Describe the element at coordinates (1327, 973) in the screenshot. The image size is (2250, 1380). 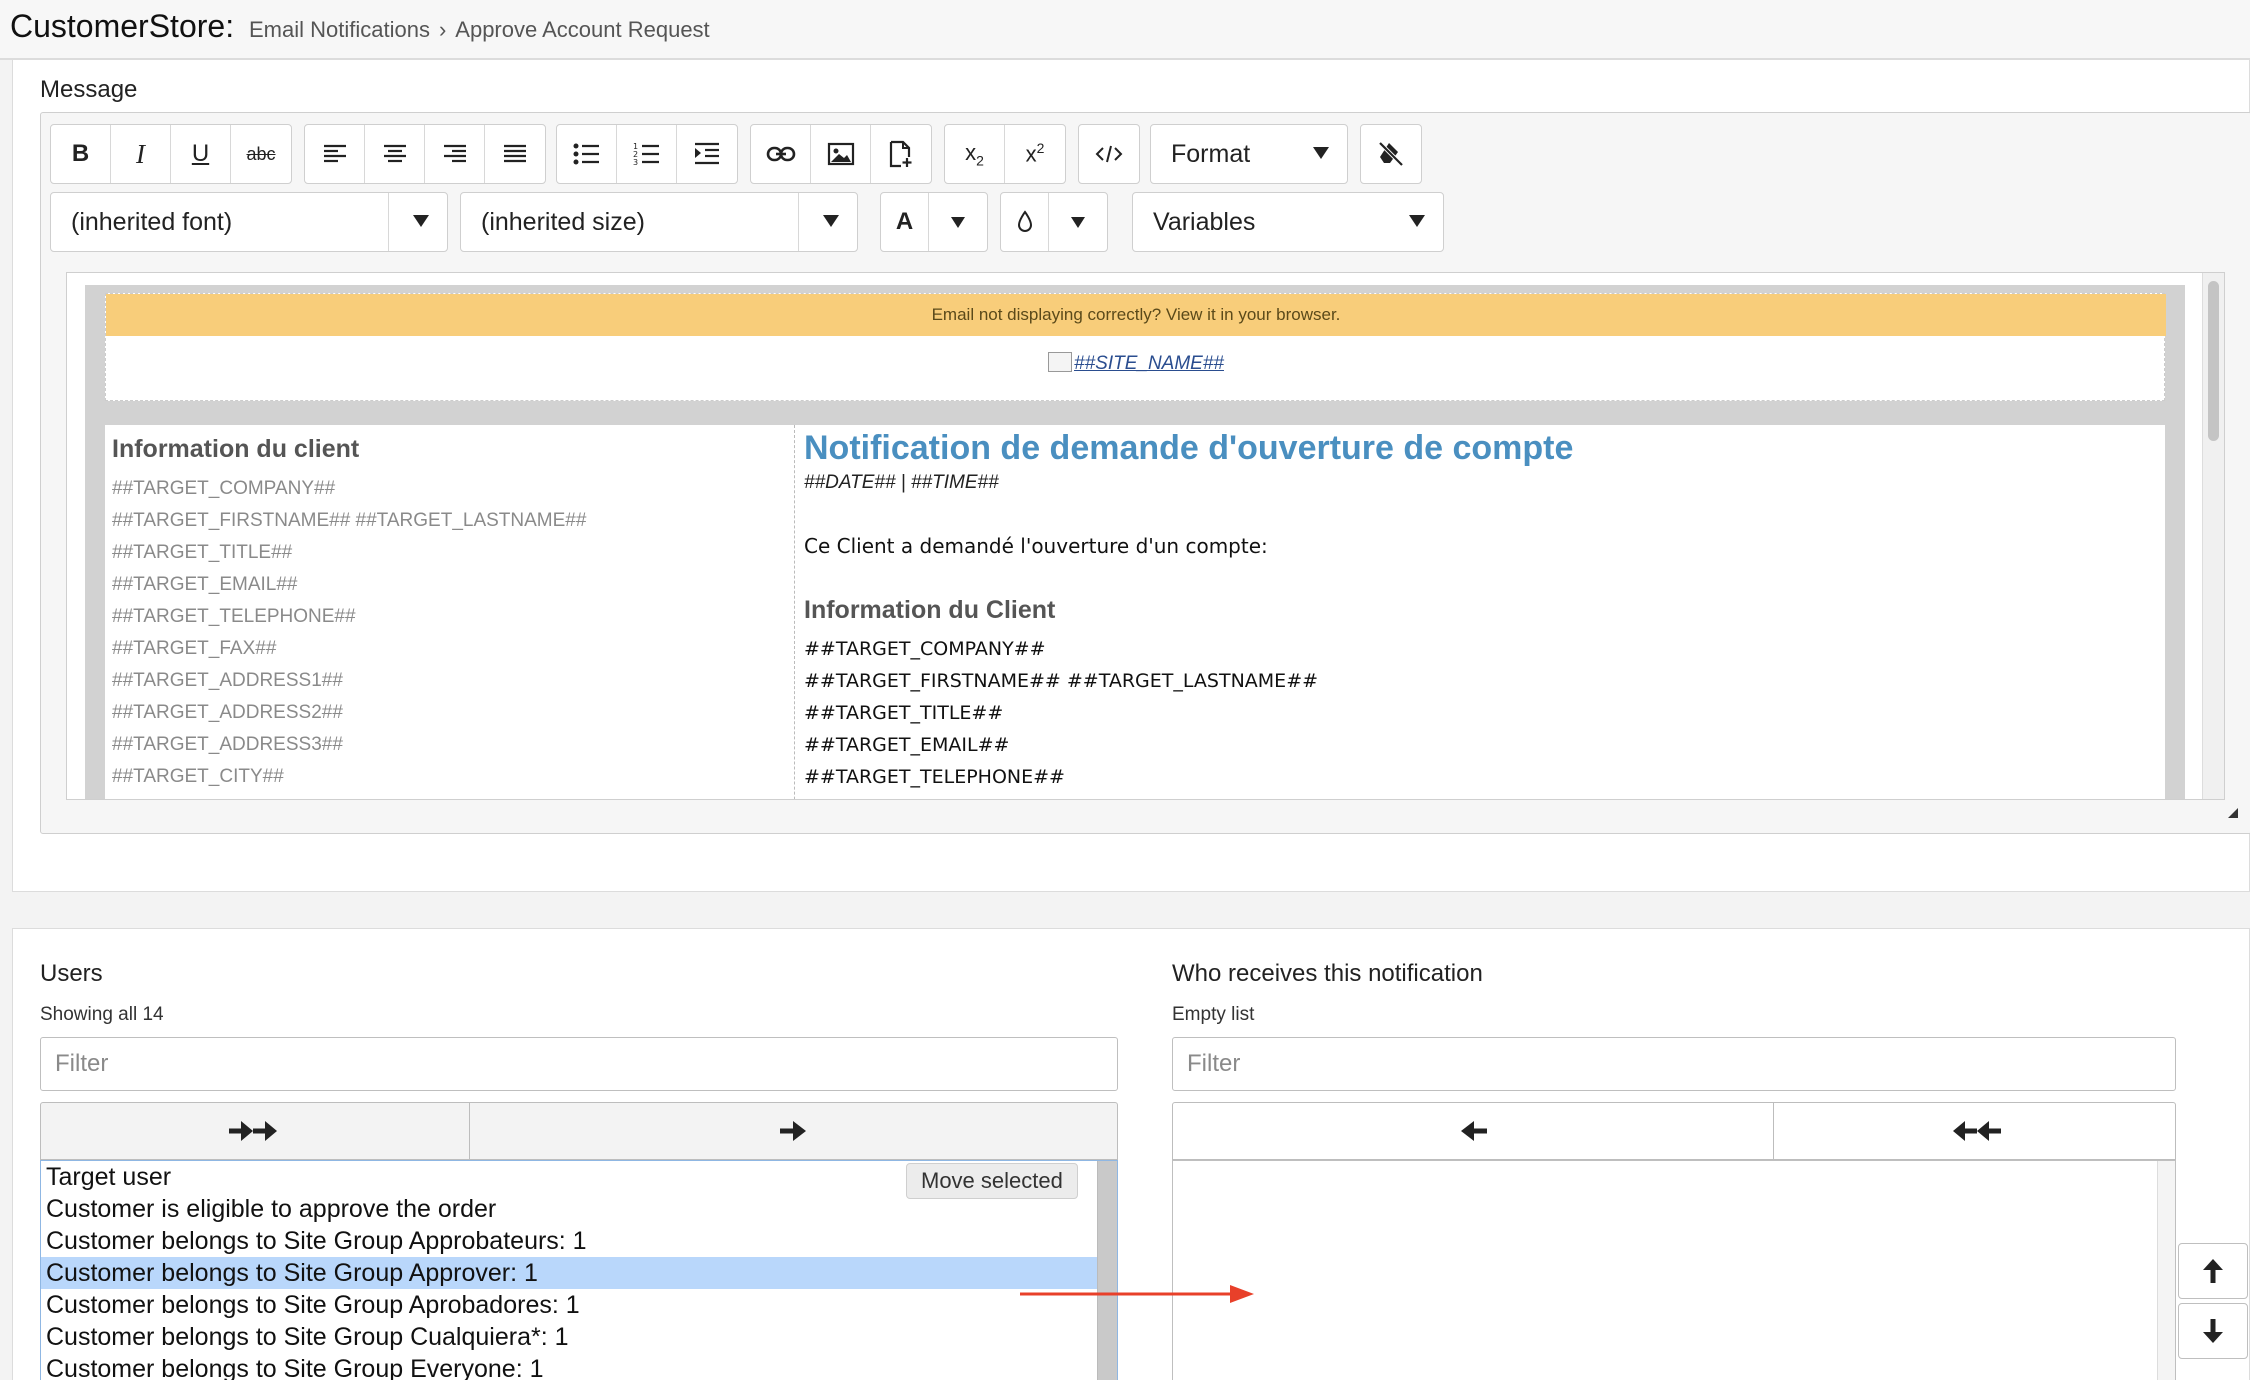
I see `receivers-label: Who receives this notification` at that location.